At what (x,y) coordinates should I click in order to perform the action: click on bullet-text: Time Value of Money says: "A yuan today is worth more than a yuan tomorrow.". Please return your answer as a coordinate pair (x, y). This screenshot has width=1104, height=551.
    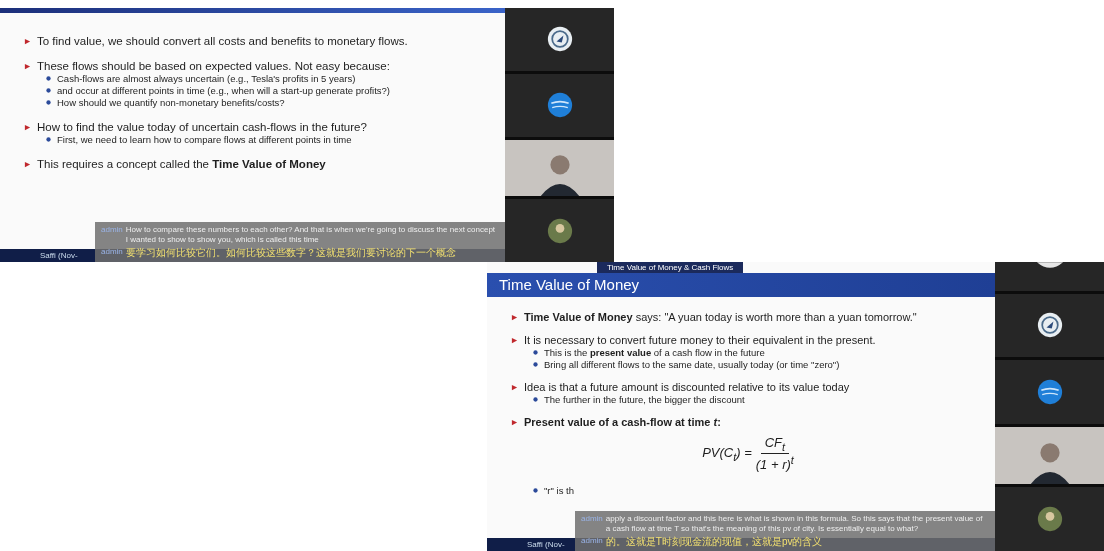
    Looking at the image, I should click on (720, 317).